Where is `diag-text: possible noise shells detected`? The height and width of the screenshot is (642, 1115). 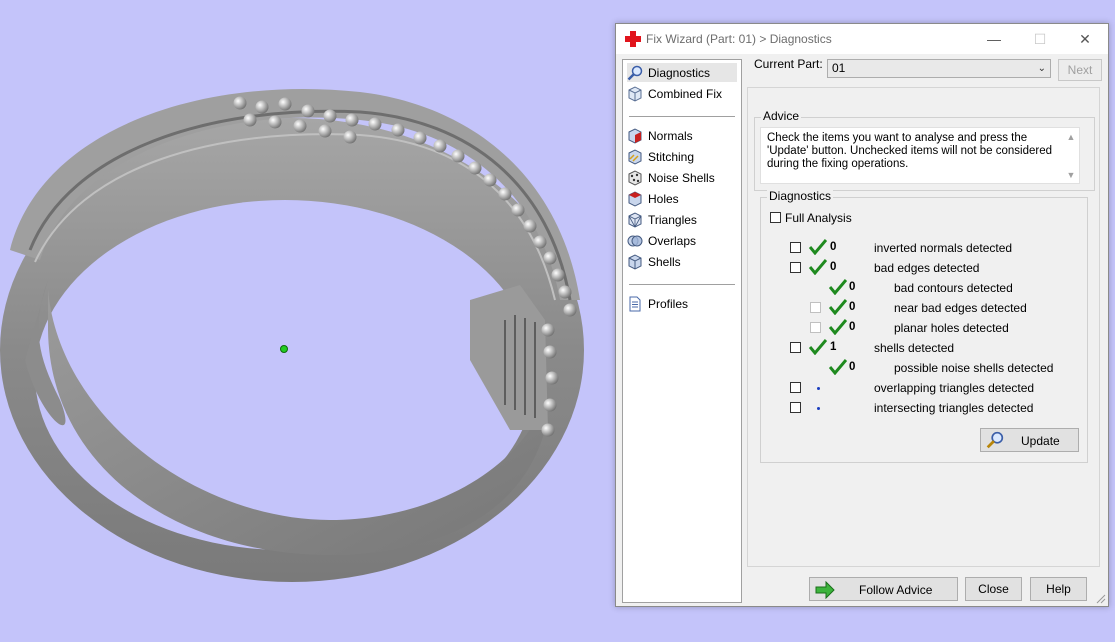
diag-text: possible noise shells detected is located at coordinates (974, 368).